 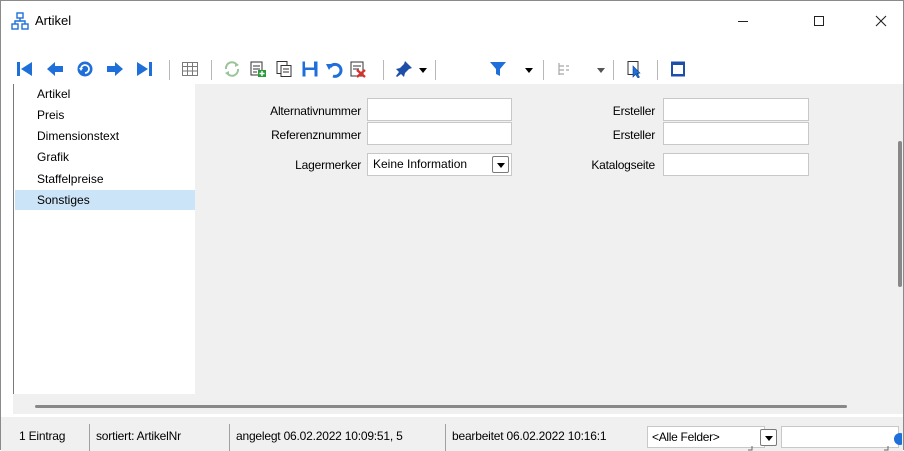 I want to click on prev-record-icon, so click(x=55, y=69).